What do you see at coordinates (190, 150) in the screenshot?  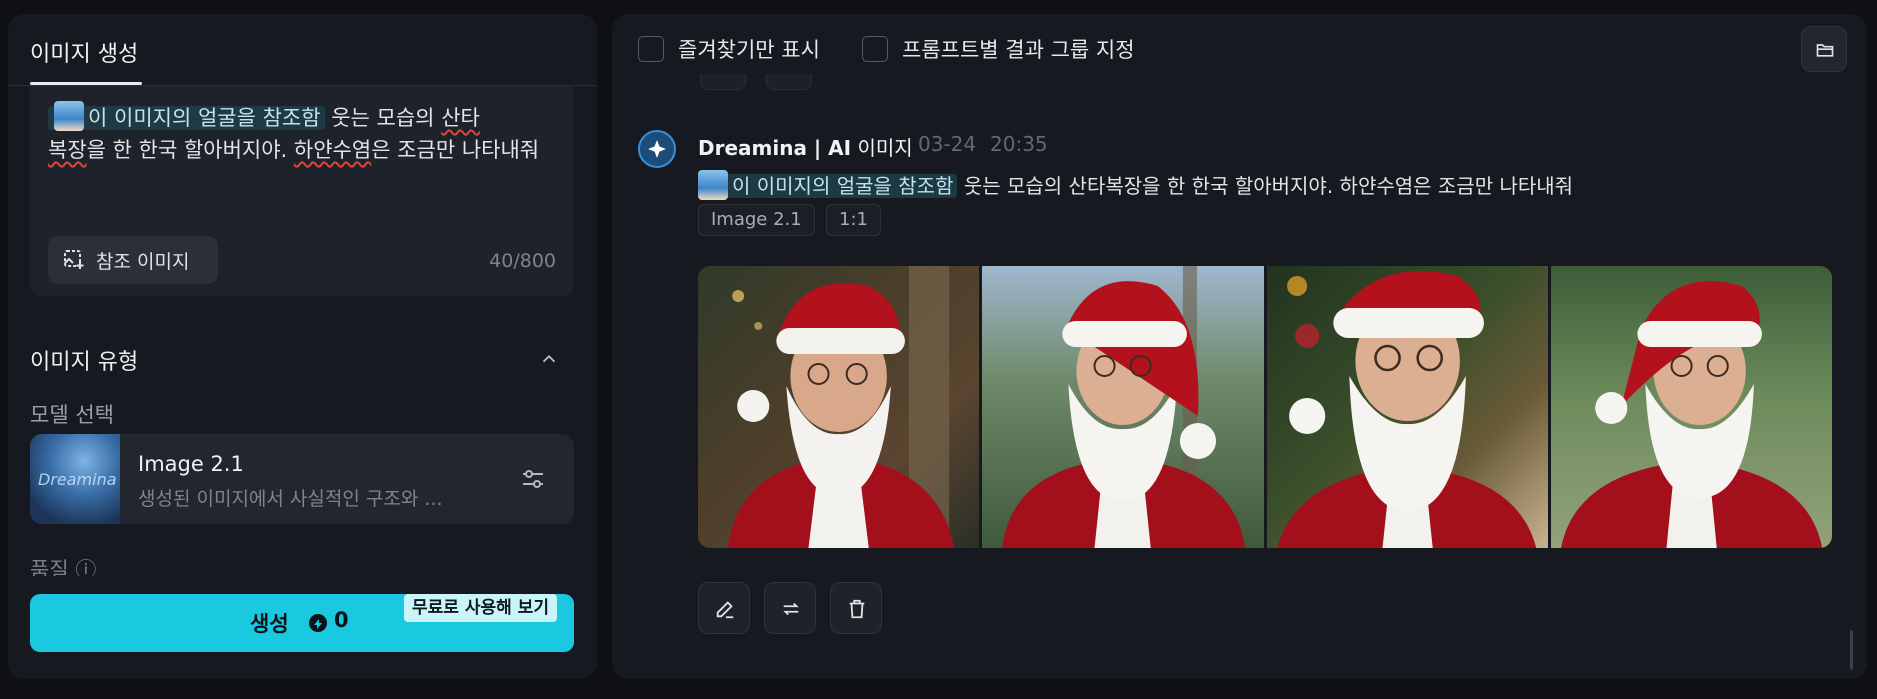 I see `prompt-text-d: 을 한 한국 할아버지야.` at bounding box center [190, 150].